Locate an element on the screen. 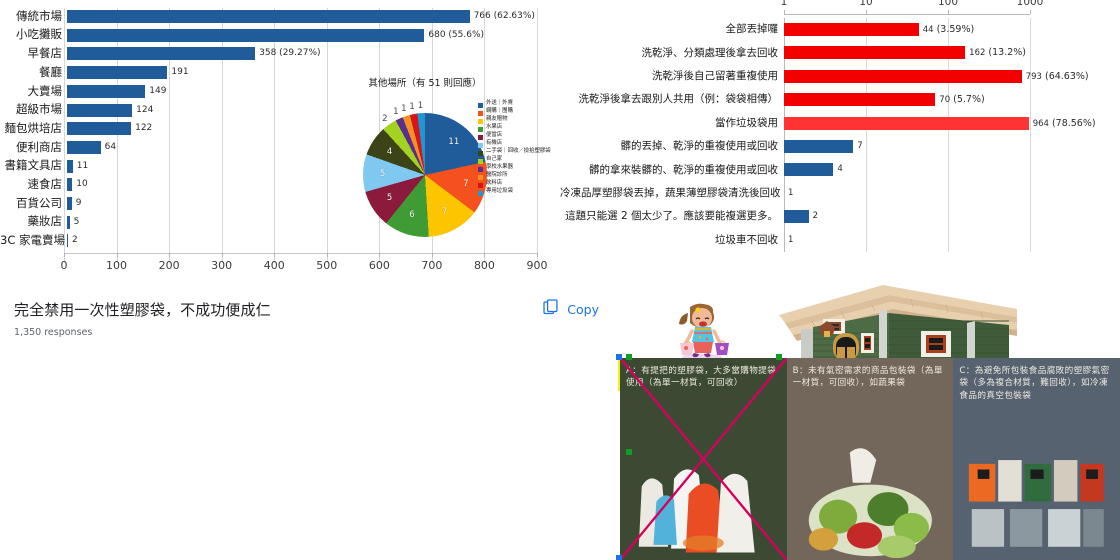 The height and width of the screenshot is (560, 1120). bar-track: 1 is located at coordinates (907, 240).